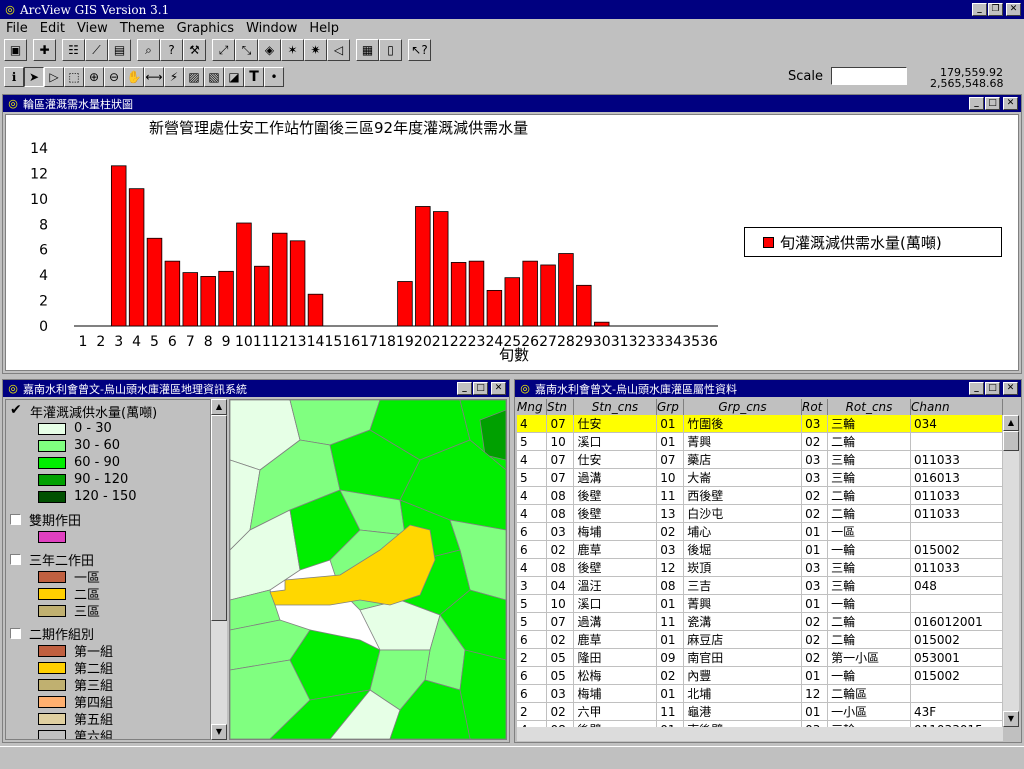  What do you see at coordinates (367, 50) in the screenshot?
I see `select-by-theme-icon: ▦` at bounding box center [367, 50].